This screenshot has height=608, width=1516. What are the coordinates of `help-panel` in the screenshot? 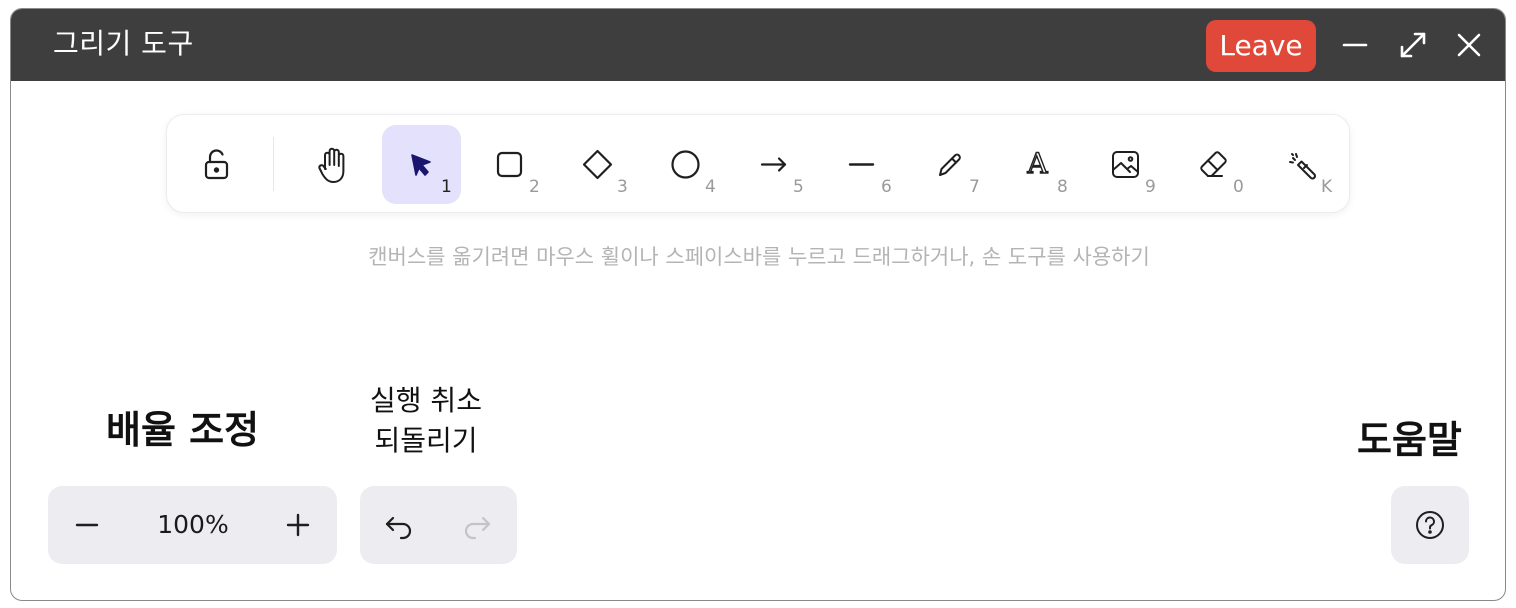 It's located at (1430, 525).